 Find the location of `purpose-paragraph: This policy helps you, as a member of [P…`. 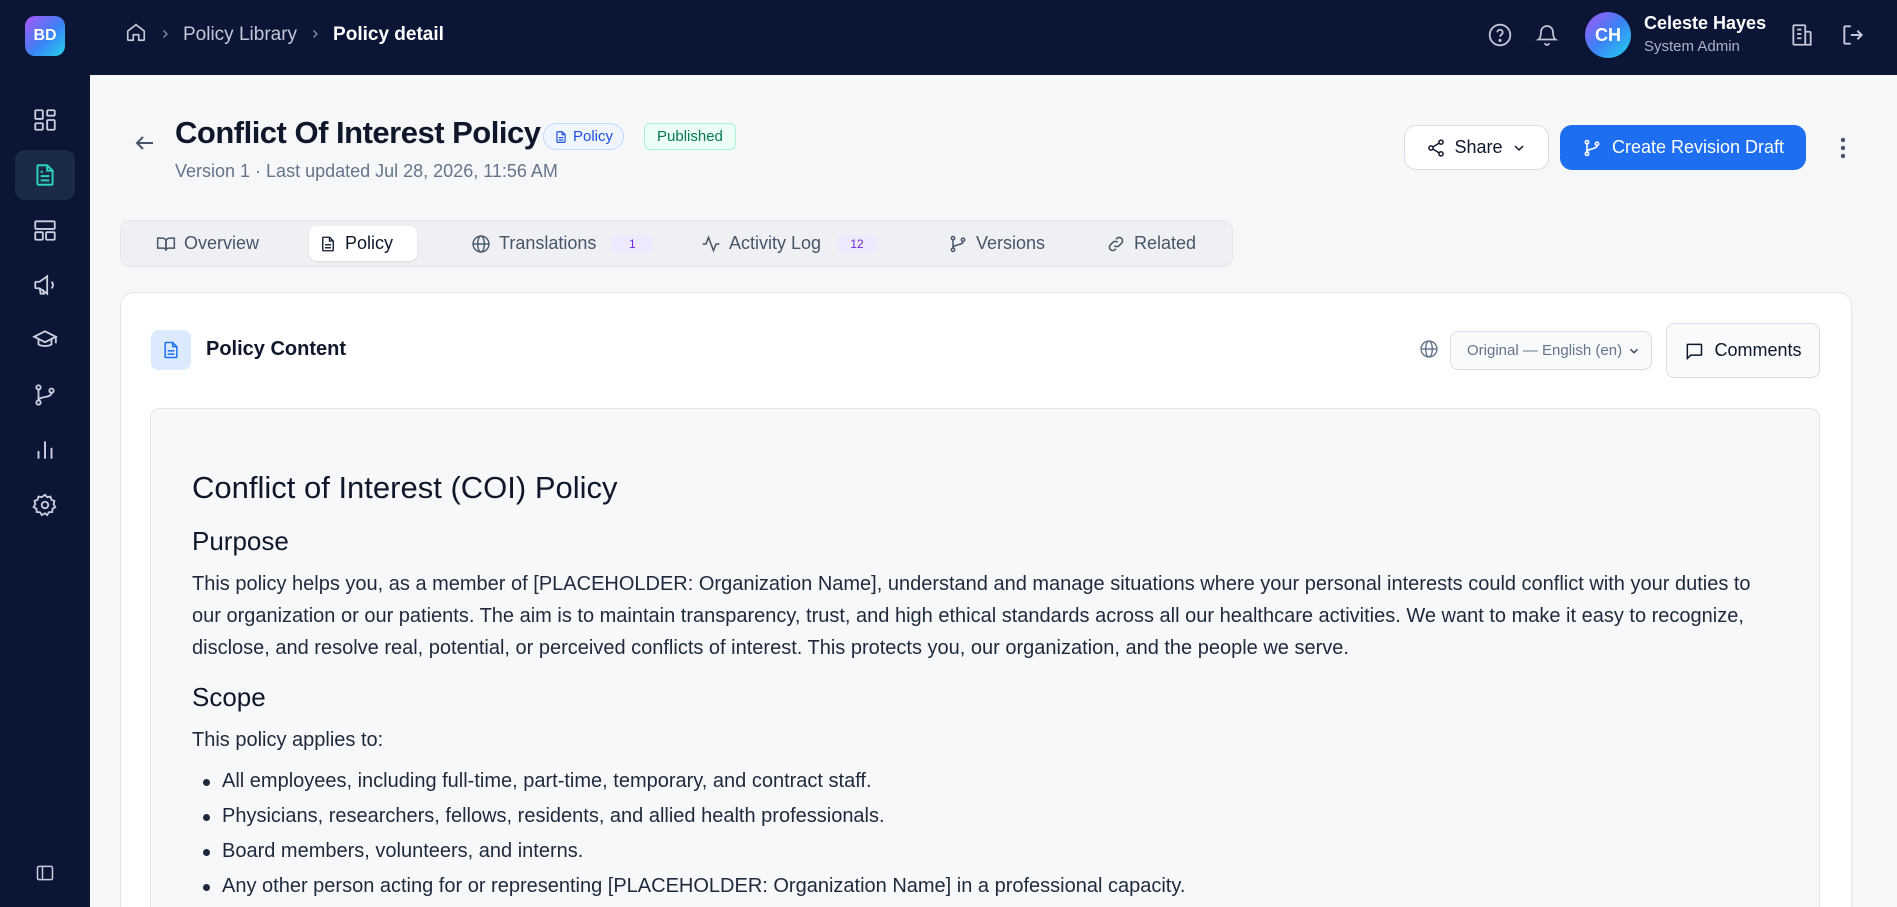

purpose-paragraph: This policy helps you, as a member of [P… is located at coordinates (971, 616).